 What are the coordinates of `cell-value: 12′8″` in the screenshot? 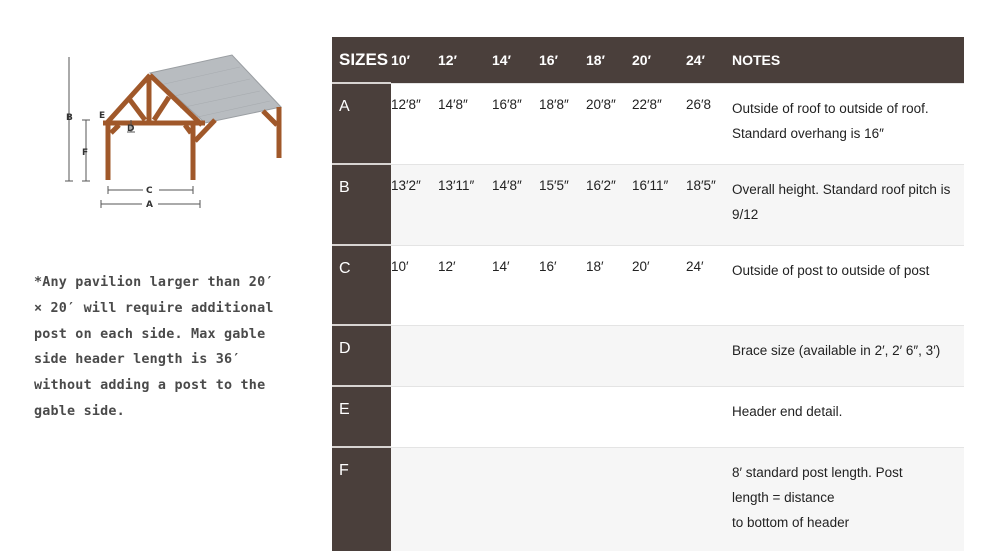 It's located at (414, 123).